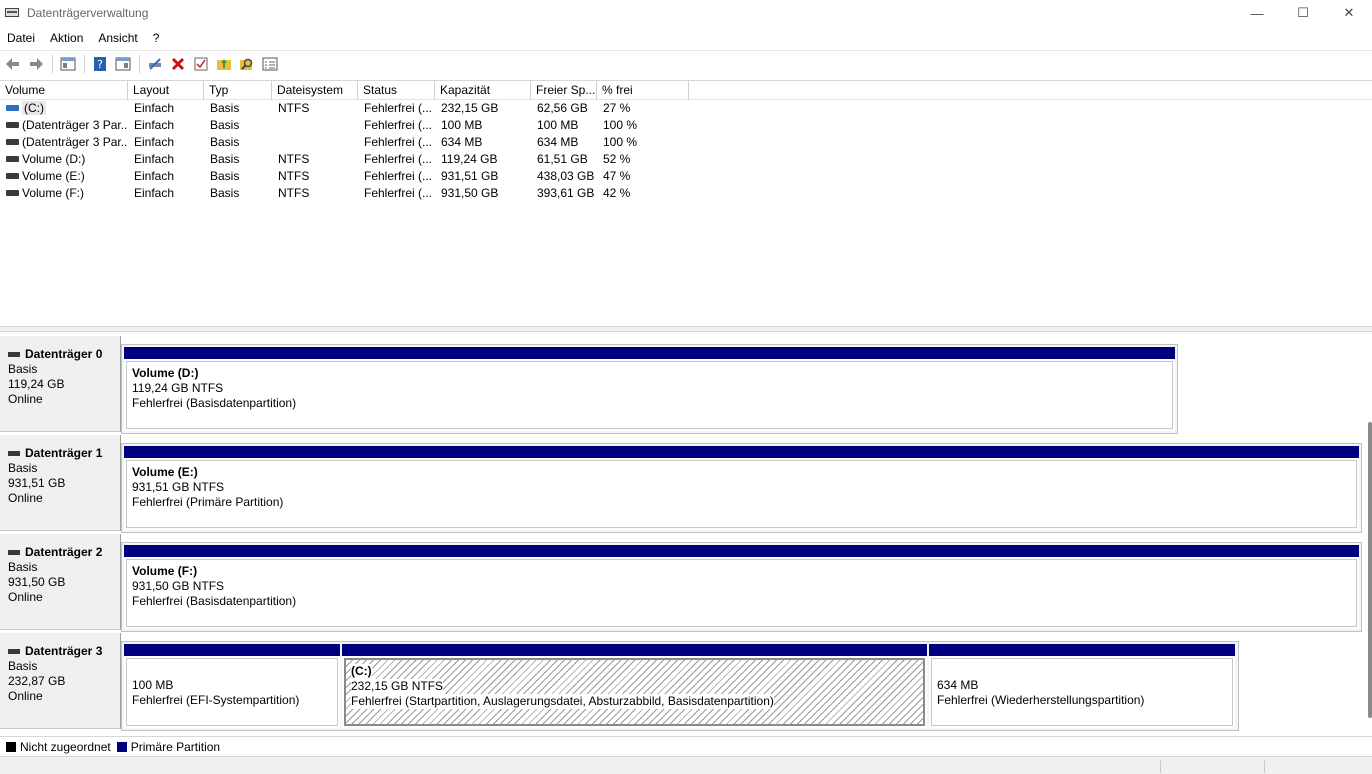 The width and height of the screenshot is (1372, 774). What do you see at coordinates (617, 193) in the screenshot?
I see `volume-percent-free: 42 %` at bounding box center [617, 193].